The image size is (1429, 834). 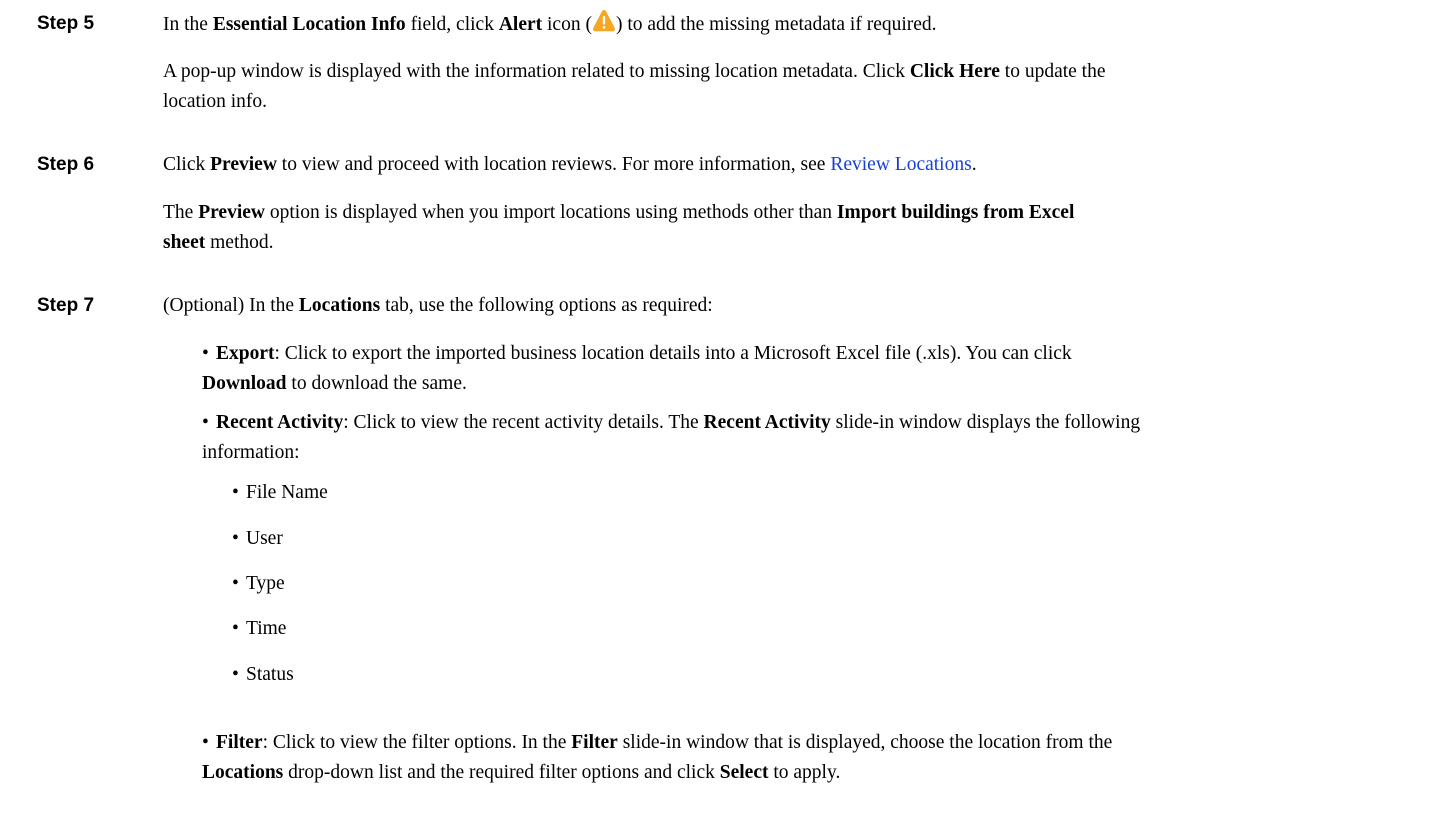 What do you see at coordinates (66, 305) in the screenshot?
I see `step-7-label: Step 7` at bounding box center [66, 305].